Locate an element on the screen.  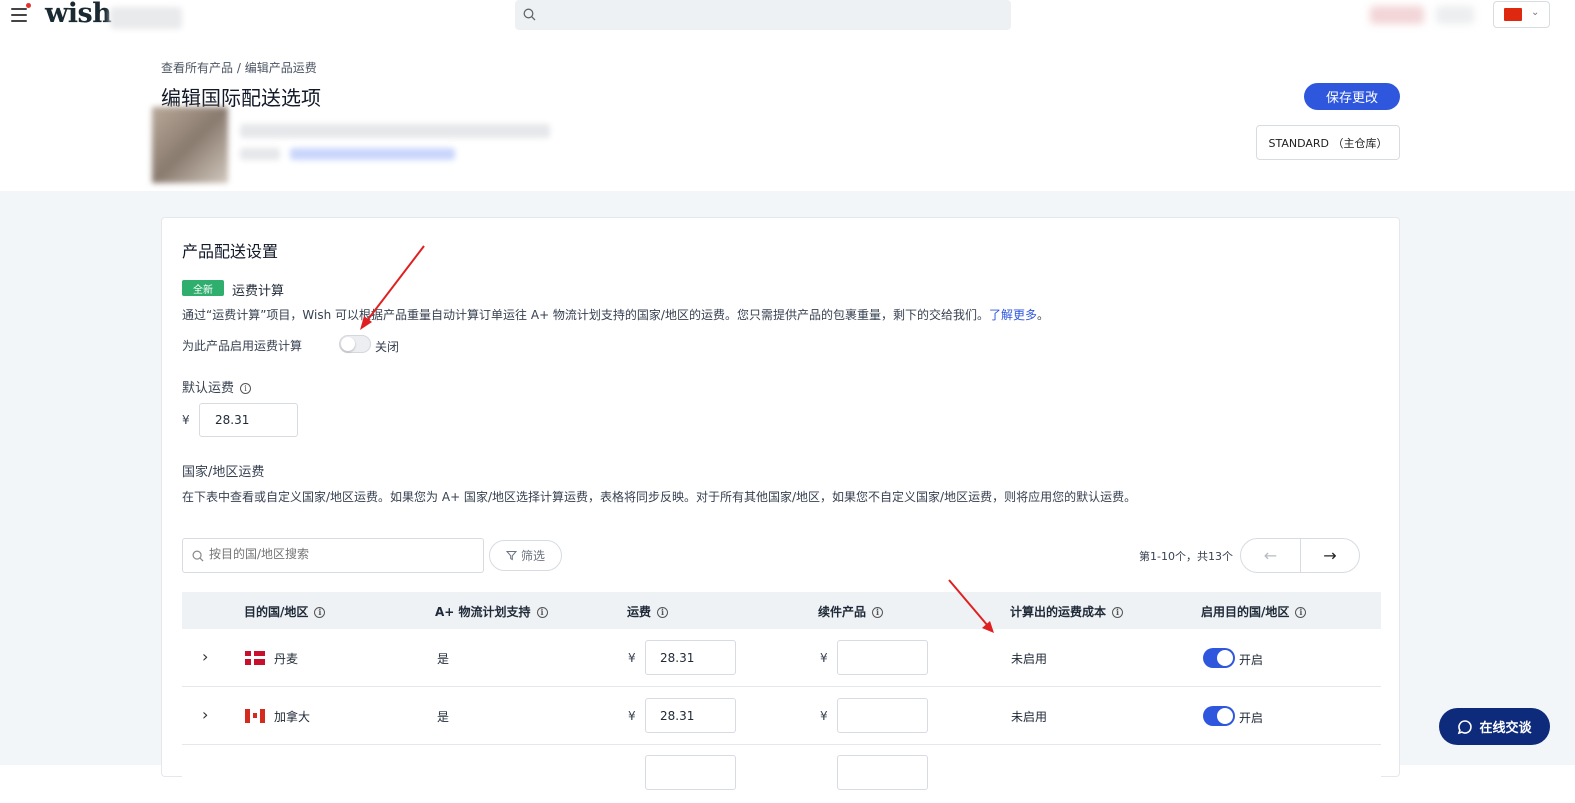
breadcrumb-all-products: 查看所有产品 is located at coordinates (197, 68).